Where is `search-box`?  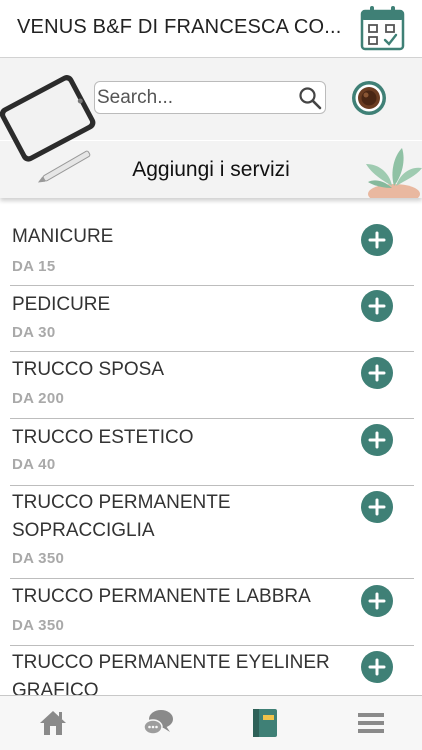
search-box is located at coordinates (210, 97).